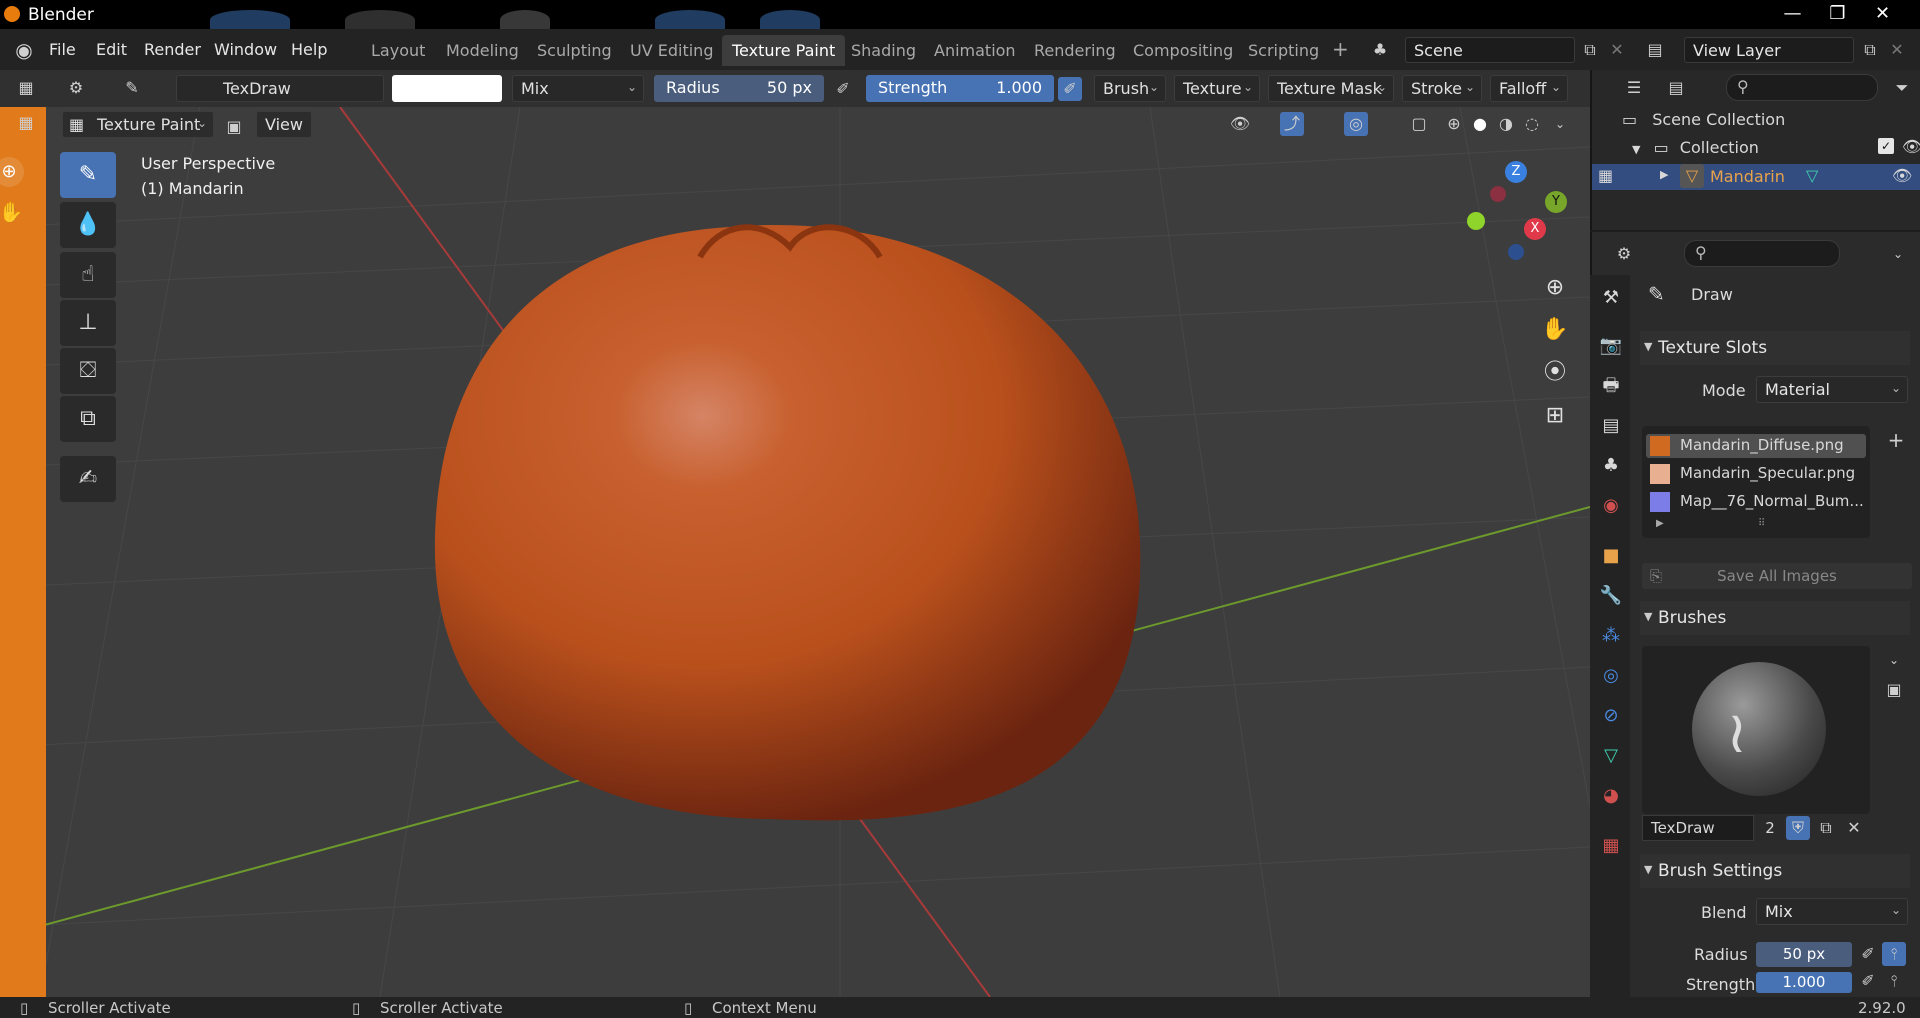  What do you see at coordinates (1911, 146) in the screenshot?
I see `visibility-eye-icon: 👁` at bounding box center [1911, 146].